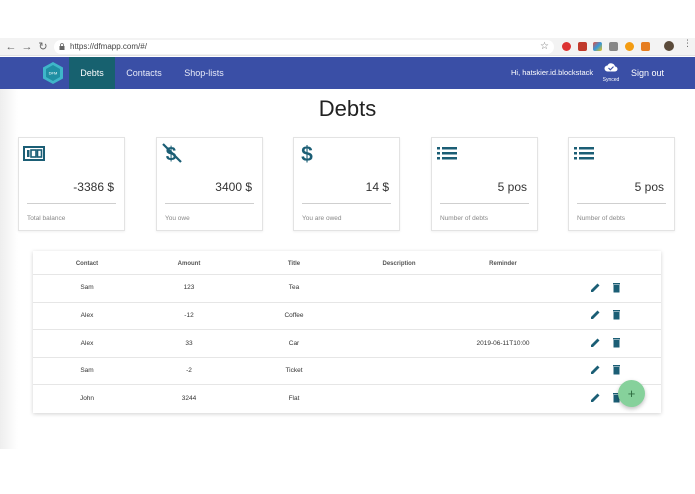 Image resolution: width=695 pixels, height=494 pixels. What do you see at coordinates (377, 187) in the screenshot?
I see `stat-value: 14 $` at bounding box center [377, 187].